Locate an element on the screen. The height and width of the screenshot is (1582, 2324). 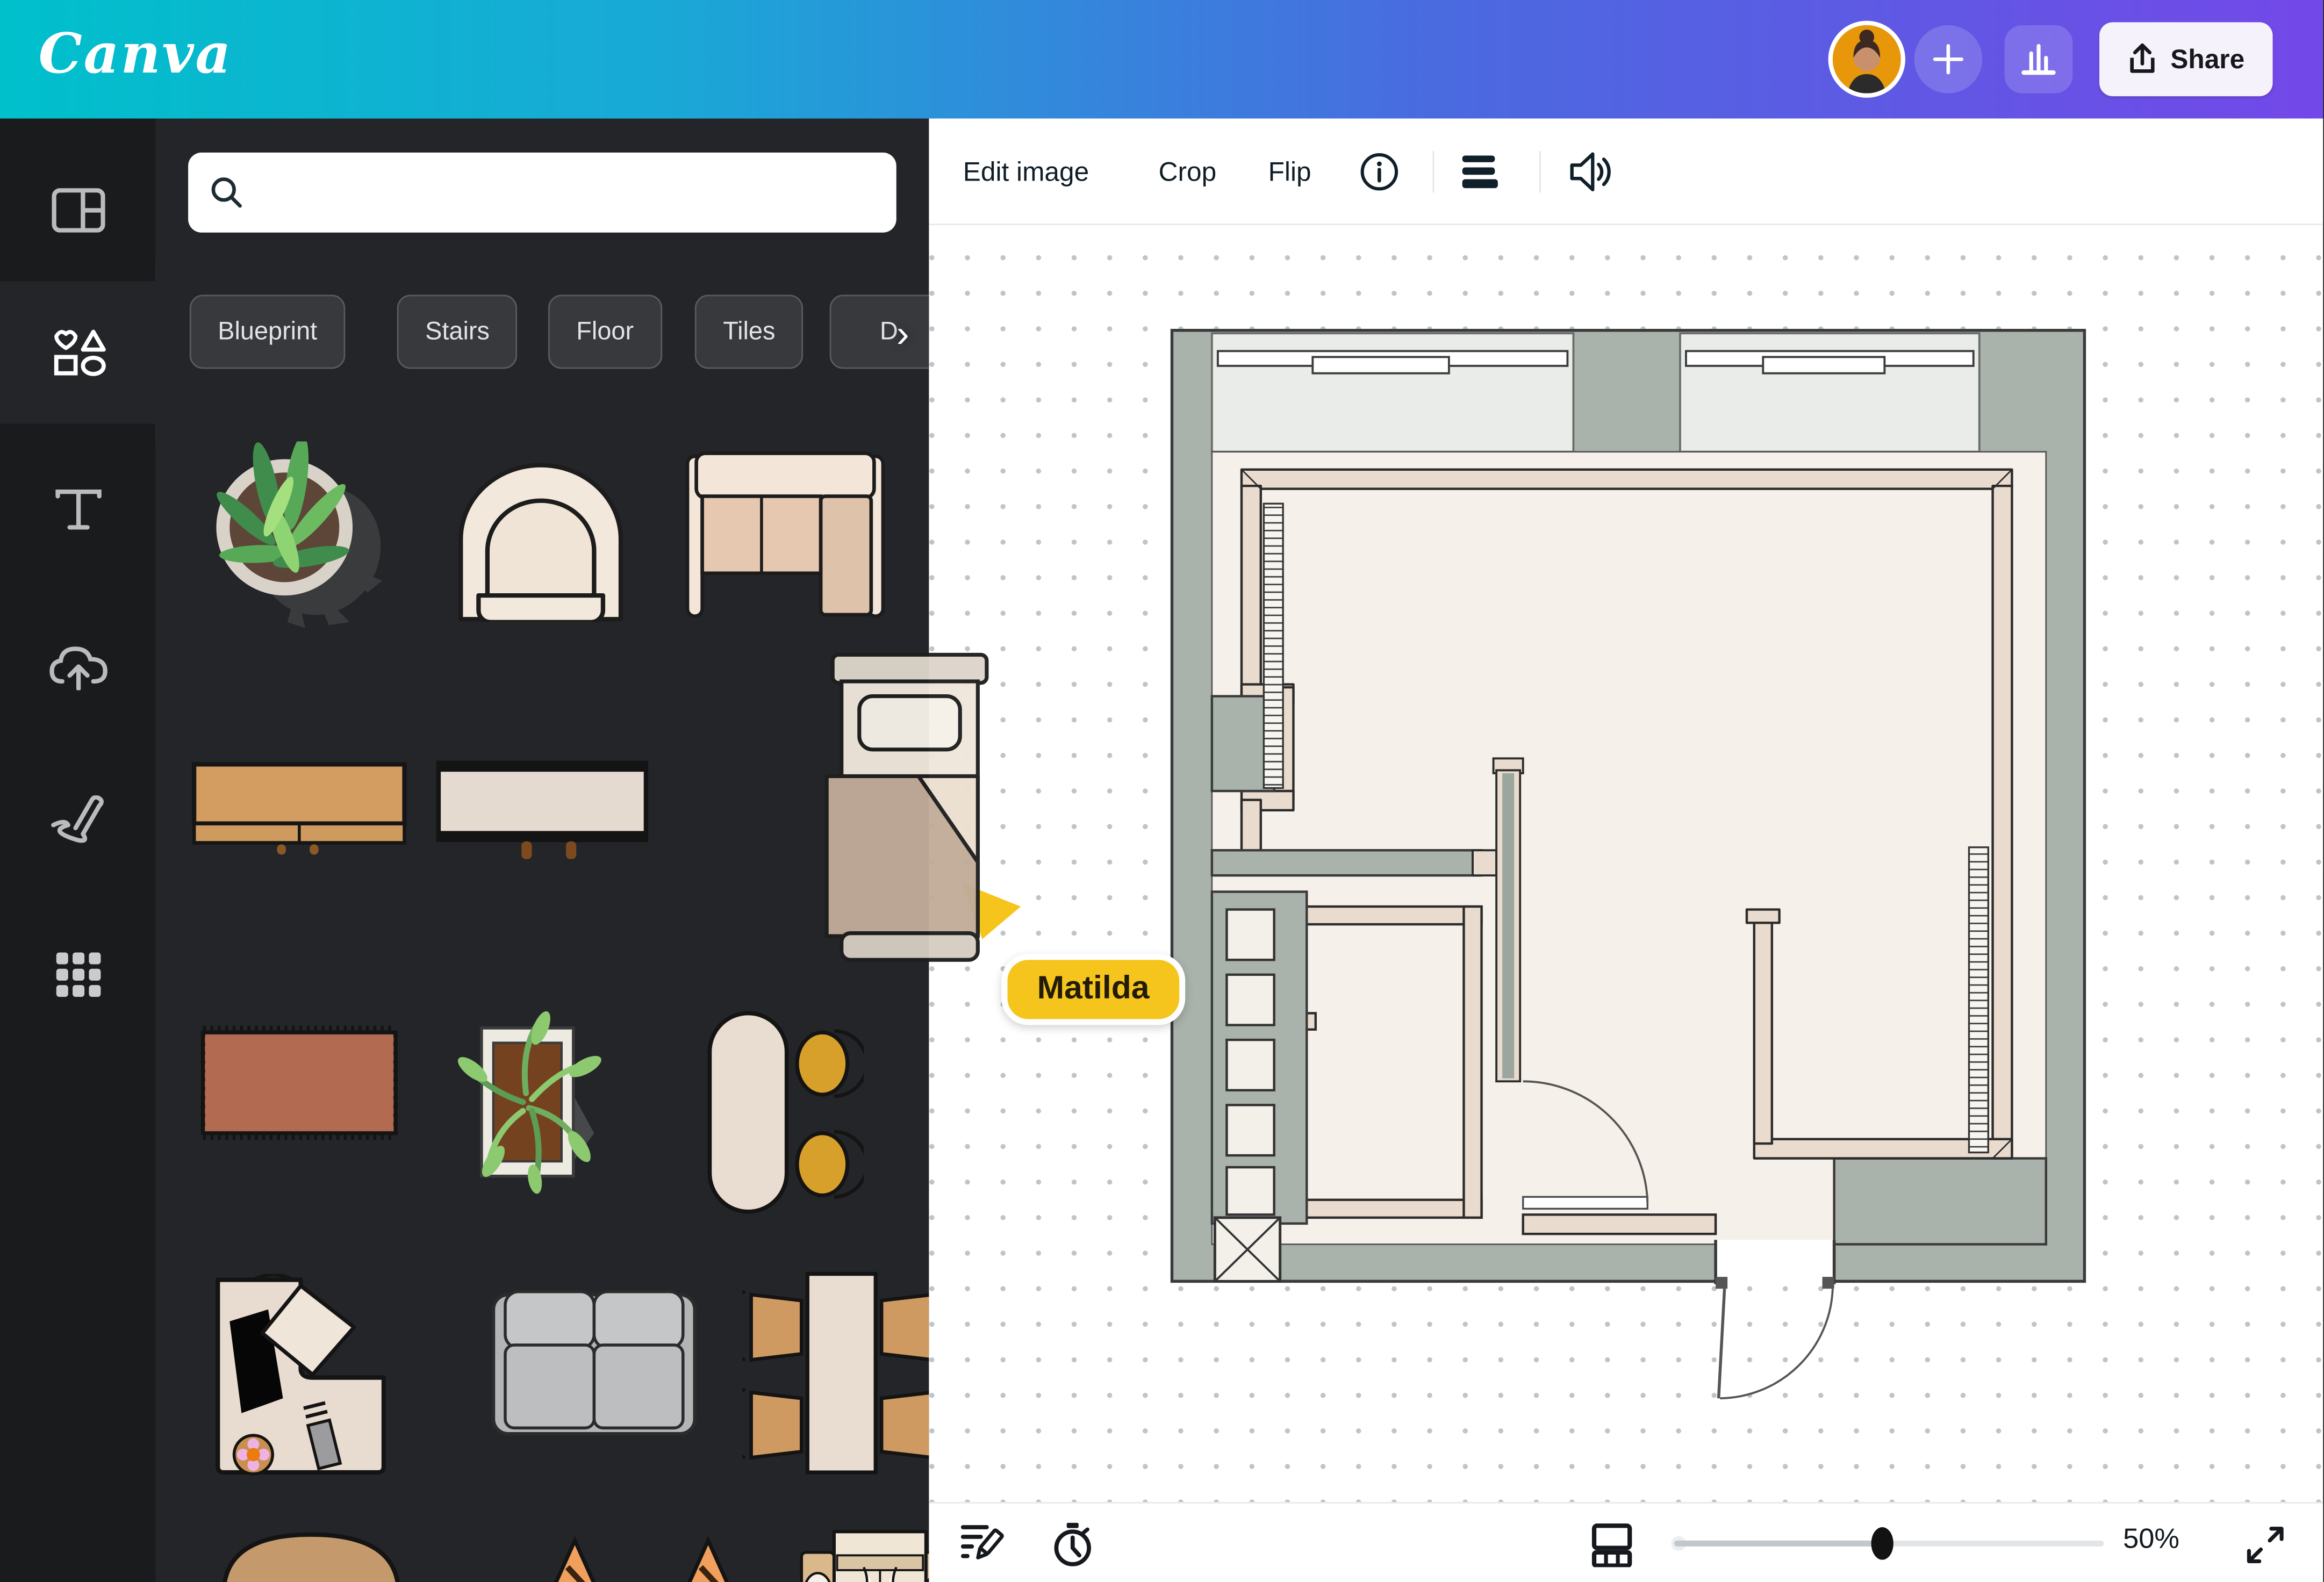
zoom-slider-fill is located at coordinates (1778, 1543).